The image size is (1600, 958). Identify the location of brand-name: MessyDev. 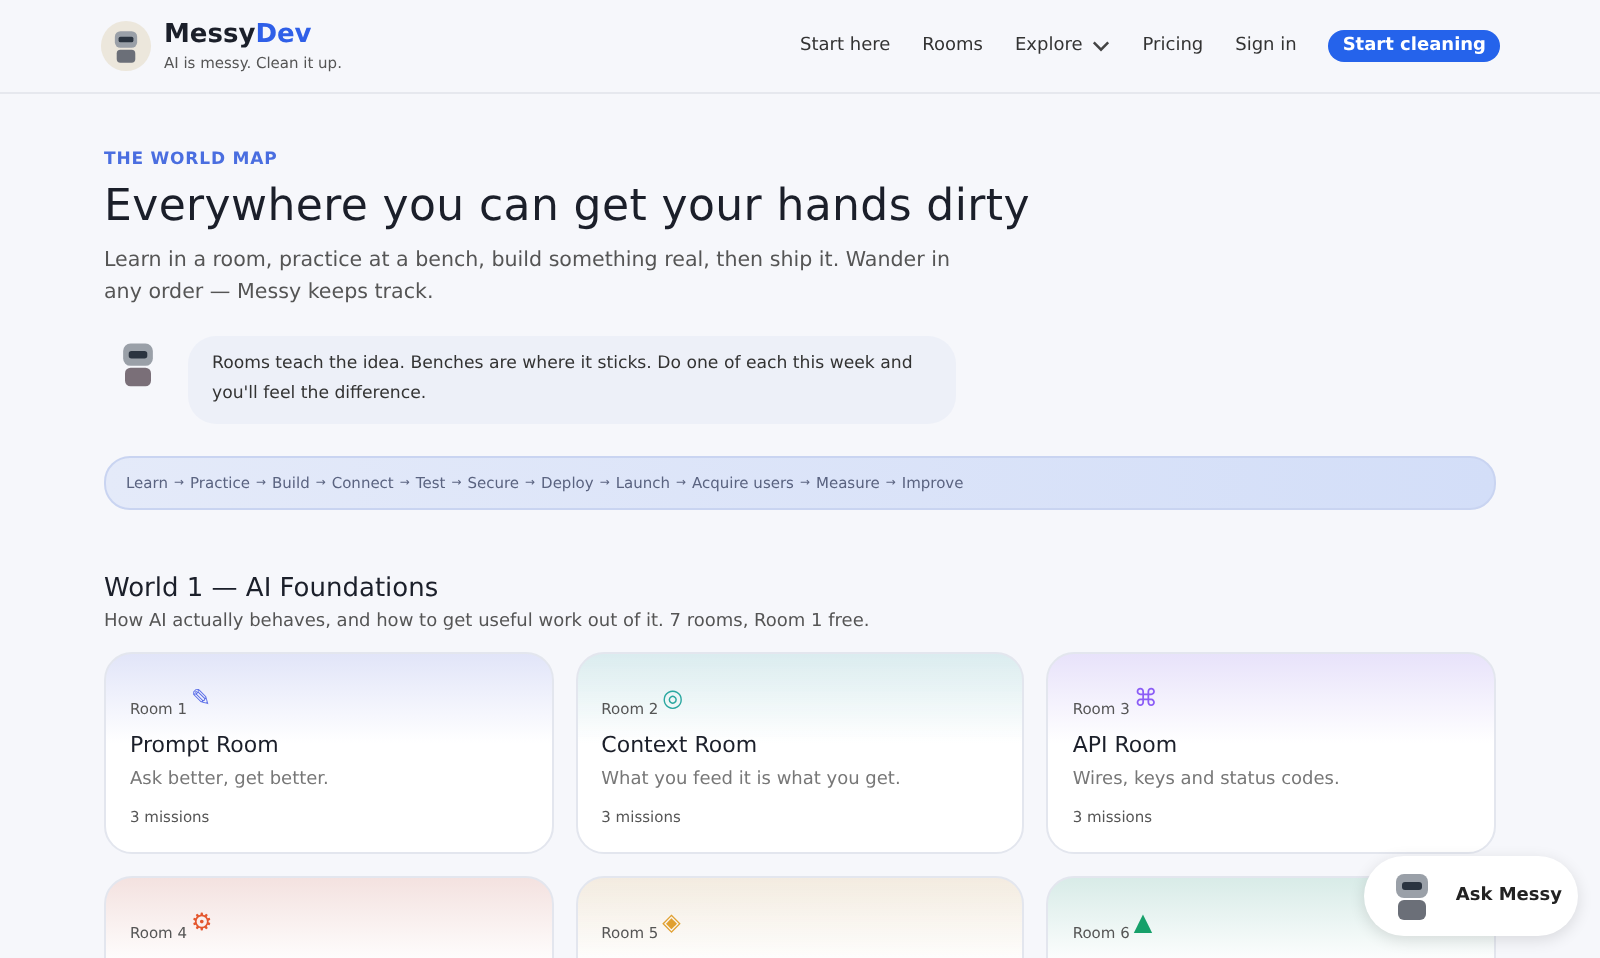
(253, 35).